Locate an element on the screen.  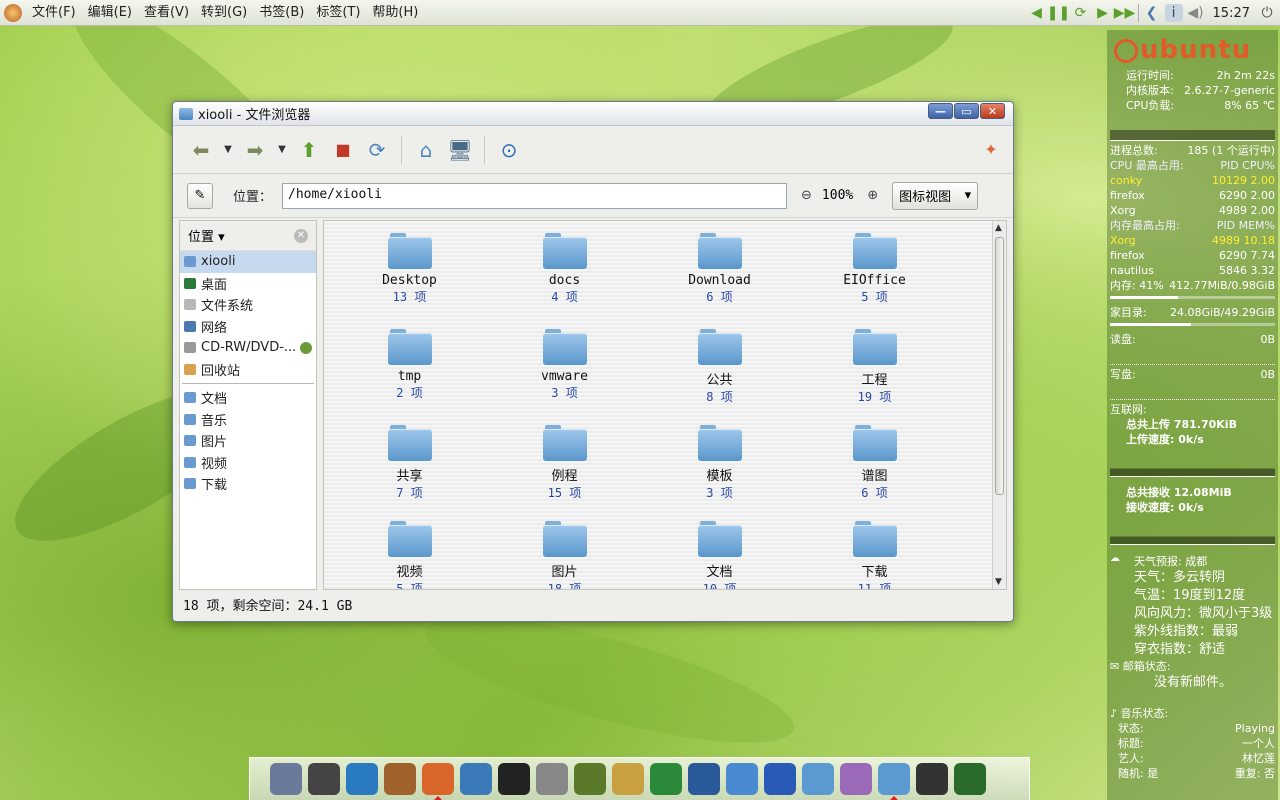
sidebar-item-label: 图片 is located at coordinates (214, 443).